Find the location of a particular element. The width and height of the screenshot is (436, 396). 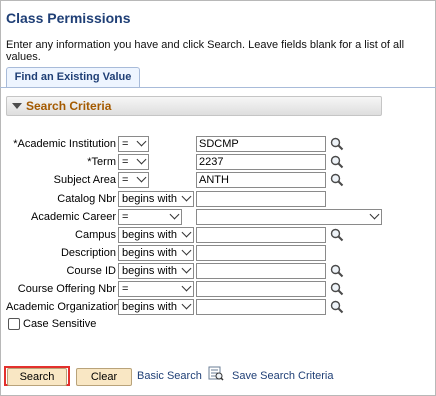

course-id-label: Course ID is located at coordinates (91, 271).